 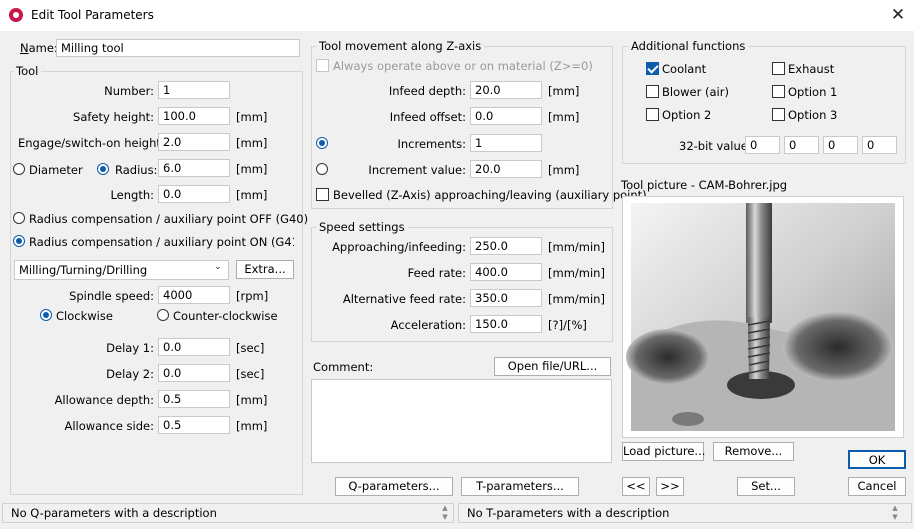 What do you see at coordinates (576, 299) in the screenshot?
I see `alt-feed-unit: [mm/min]` at bounding box center [576, 299].